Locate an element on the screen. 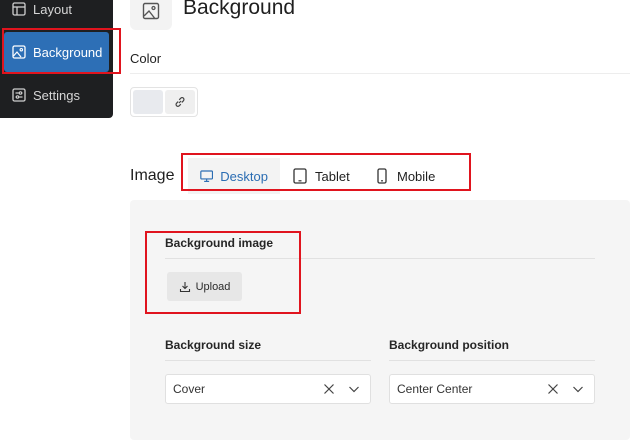  sidebar-item-background: Background is located at coordinates (56, 52).